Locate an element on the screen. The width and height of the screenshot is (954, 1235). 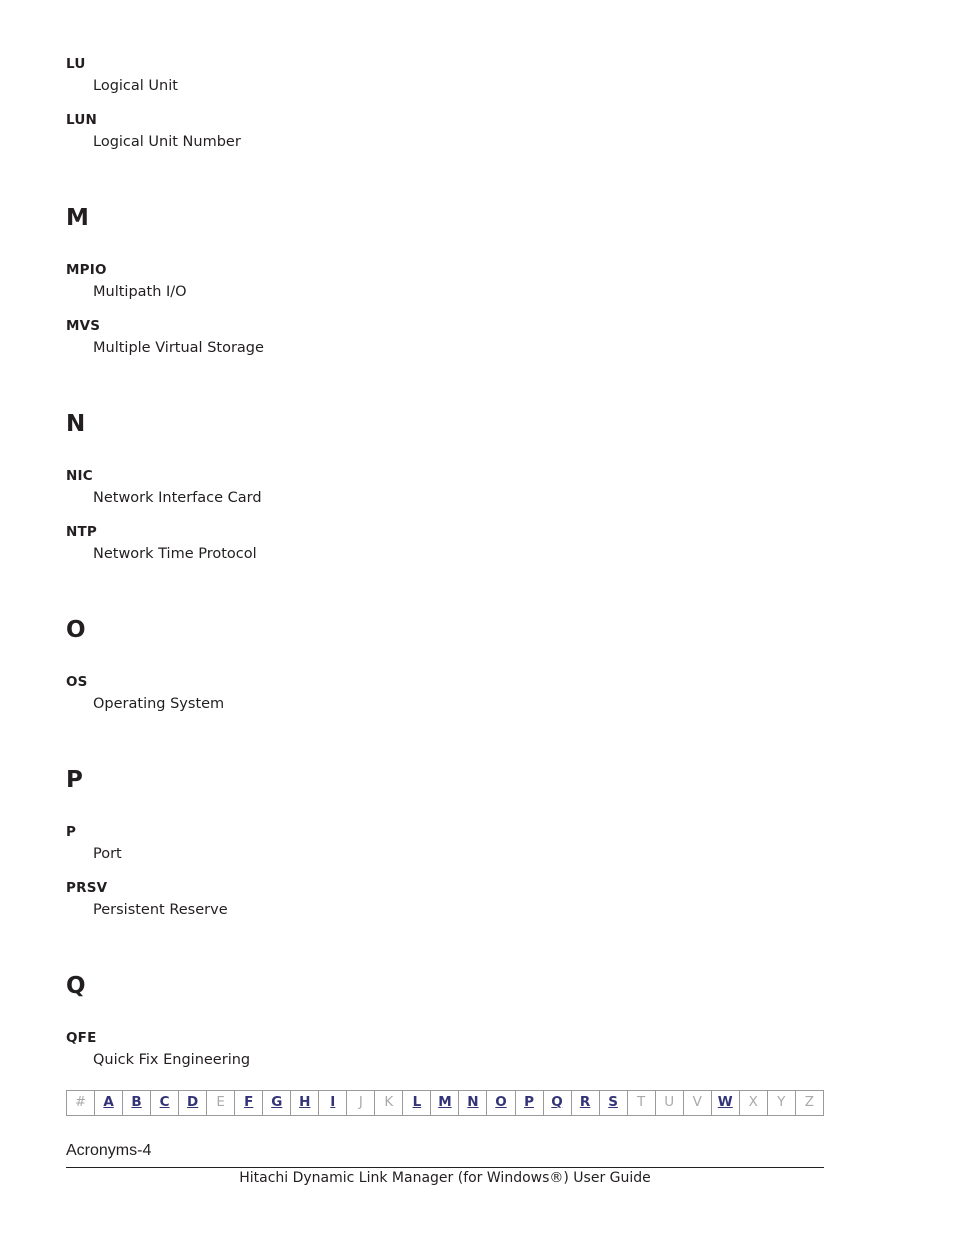
glossary-term: MPIO is located at coordinates (86, 270).